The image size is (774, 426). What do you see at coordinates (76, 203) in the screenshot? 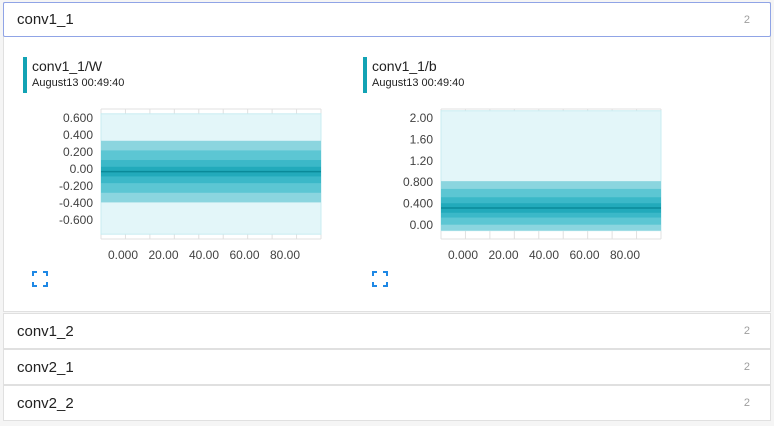
I see `y-tick-label: -0.400` at bounding box center [76, 203].